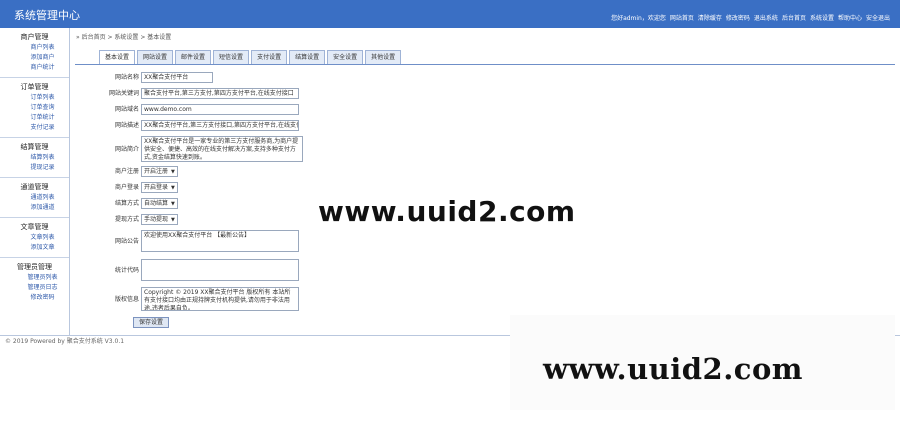  I want to click on settle-mode-label: 结算方式, so click(126, 203).